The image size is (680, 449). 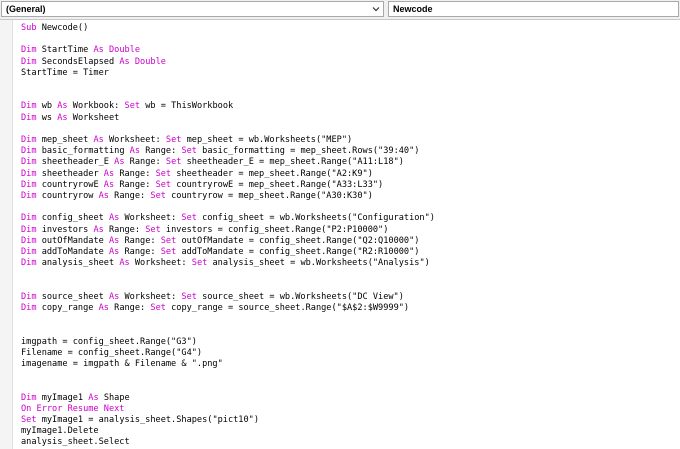 What do you see at coordinates (47, 106) in the screenshot?
I see `code-text: wb` at bounding box center [47, 106].